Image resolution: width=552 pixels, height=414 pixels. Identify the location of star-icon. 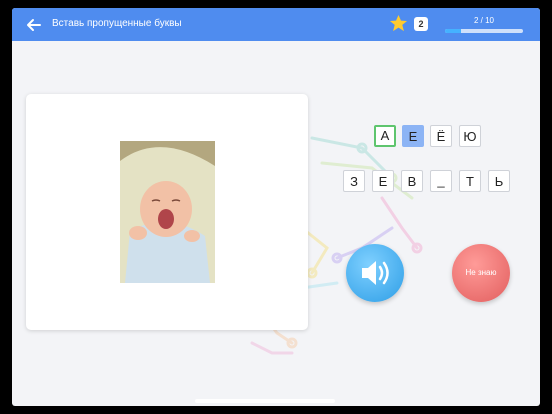
(398, 23).